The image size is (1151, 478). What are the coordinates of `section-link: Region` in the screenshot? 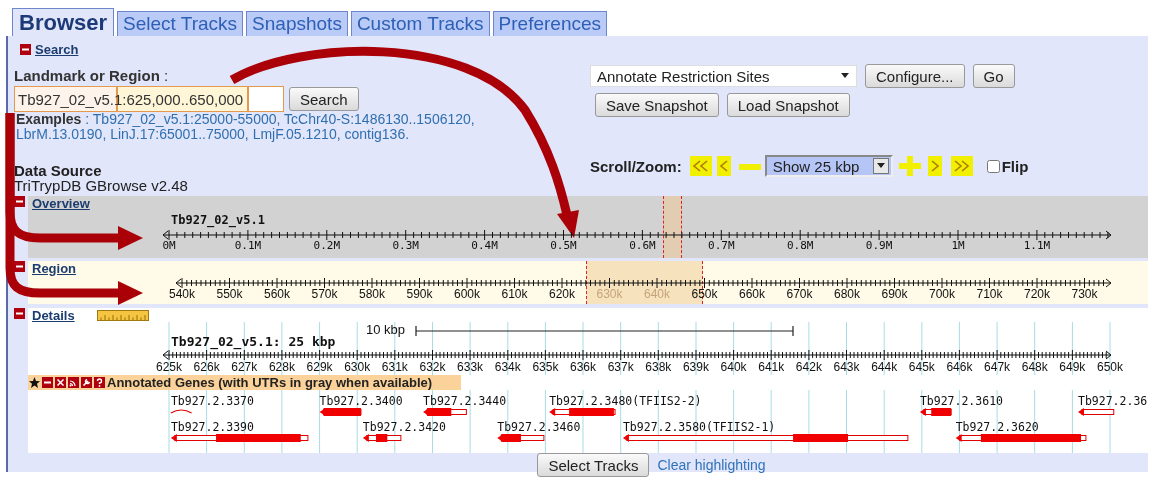 It's located at (54, 268).